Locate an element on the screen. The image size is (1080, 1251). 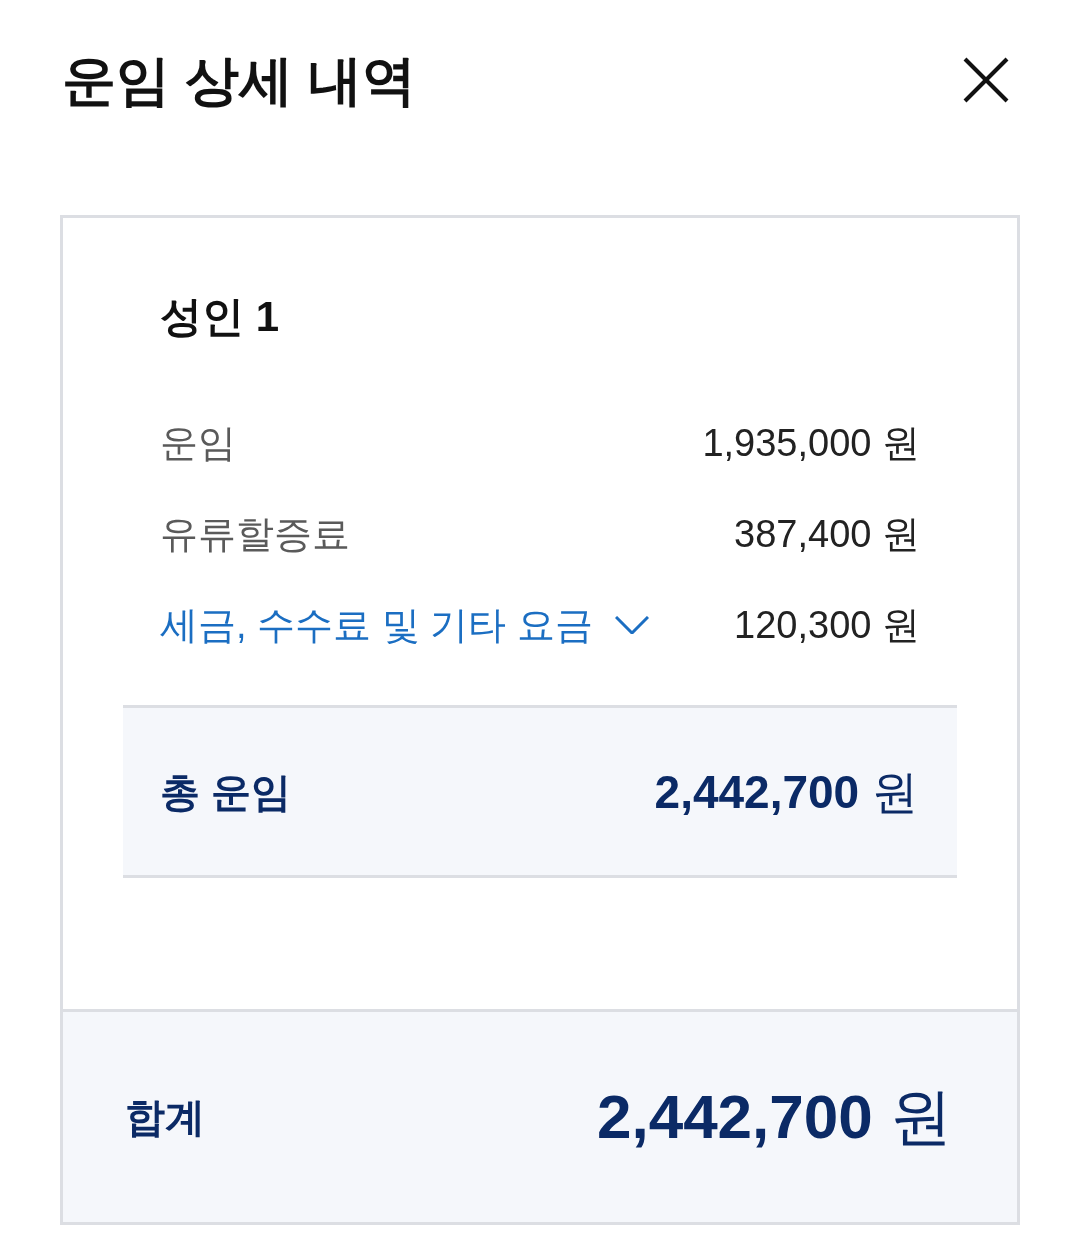
charge-amount: 387,400 원 is located at coordinates (827, 534).